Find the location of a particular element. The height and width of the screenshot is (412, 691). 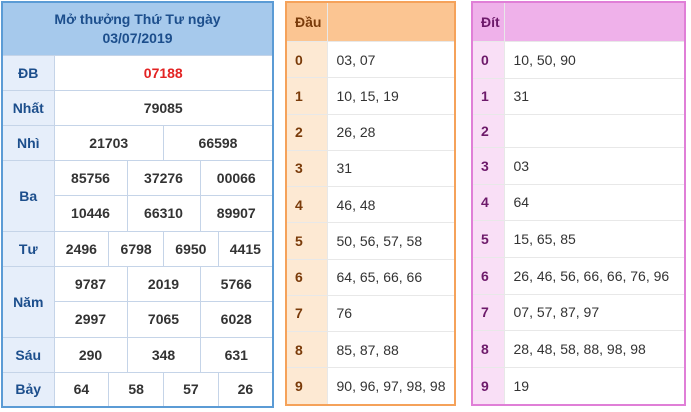

prize-number: 66310 is located at coordinates (163, 213).